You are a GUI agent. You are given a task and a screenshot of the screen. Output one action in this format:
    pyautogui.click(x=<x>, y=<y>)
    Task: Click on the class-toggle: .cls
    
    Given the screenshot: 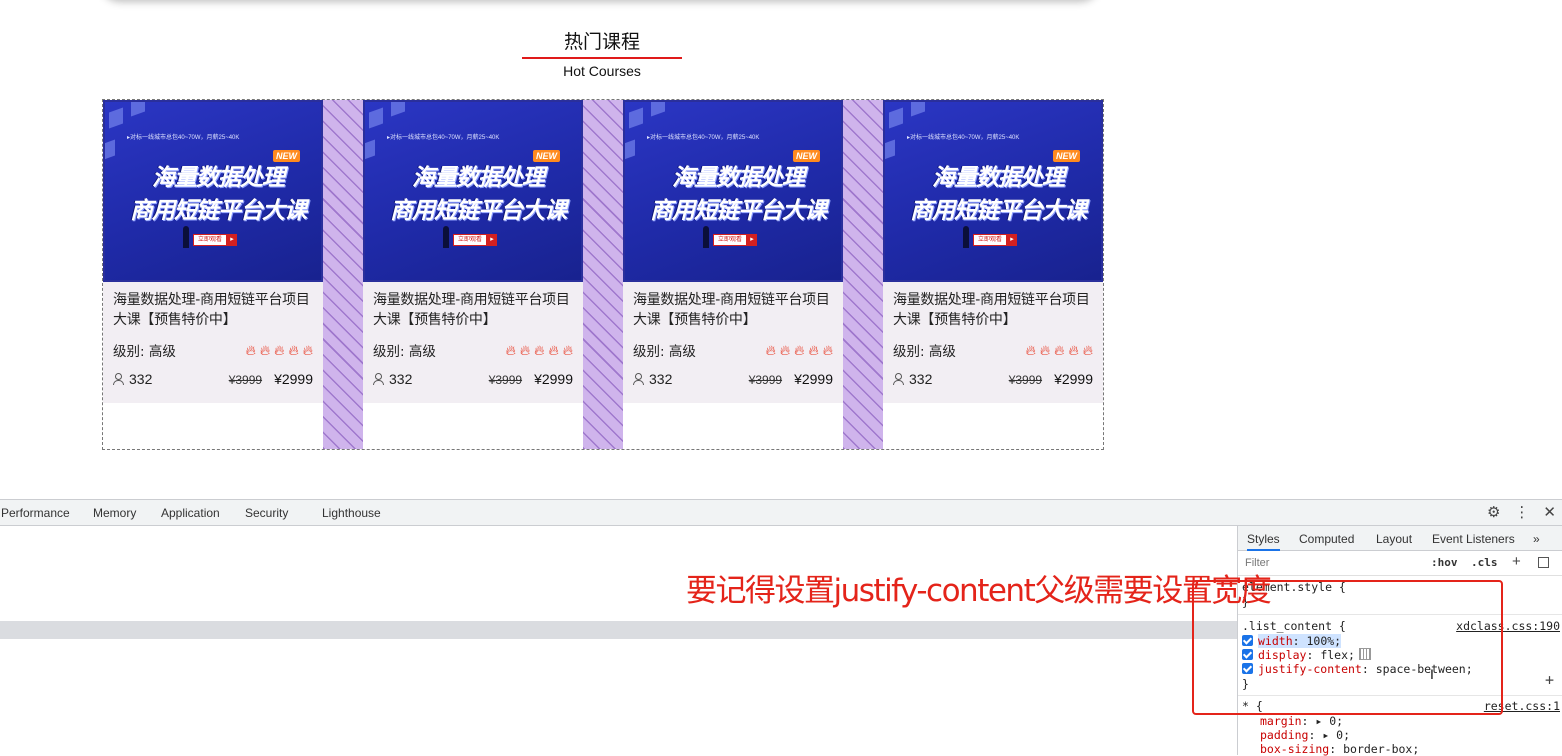 What is the action you would take?
    pyautogui.click(x=1484, y=562)
    